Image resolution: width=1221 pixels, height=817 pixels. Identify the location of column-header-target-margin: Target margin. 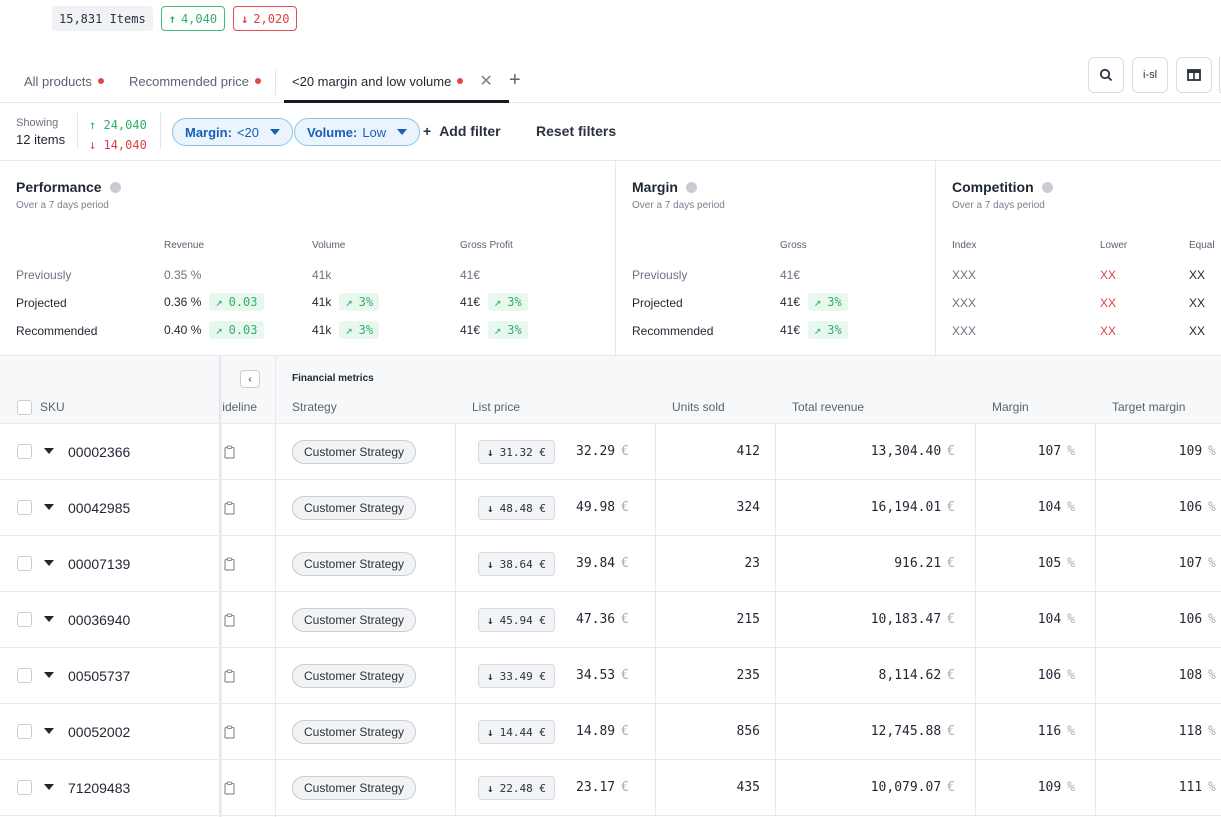
(1148, 407).